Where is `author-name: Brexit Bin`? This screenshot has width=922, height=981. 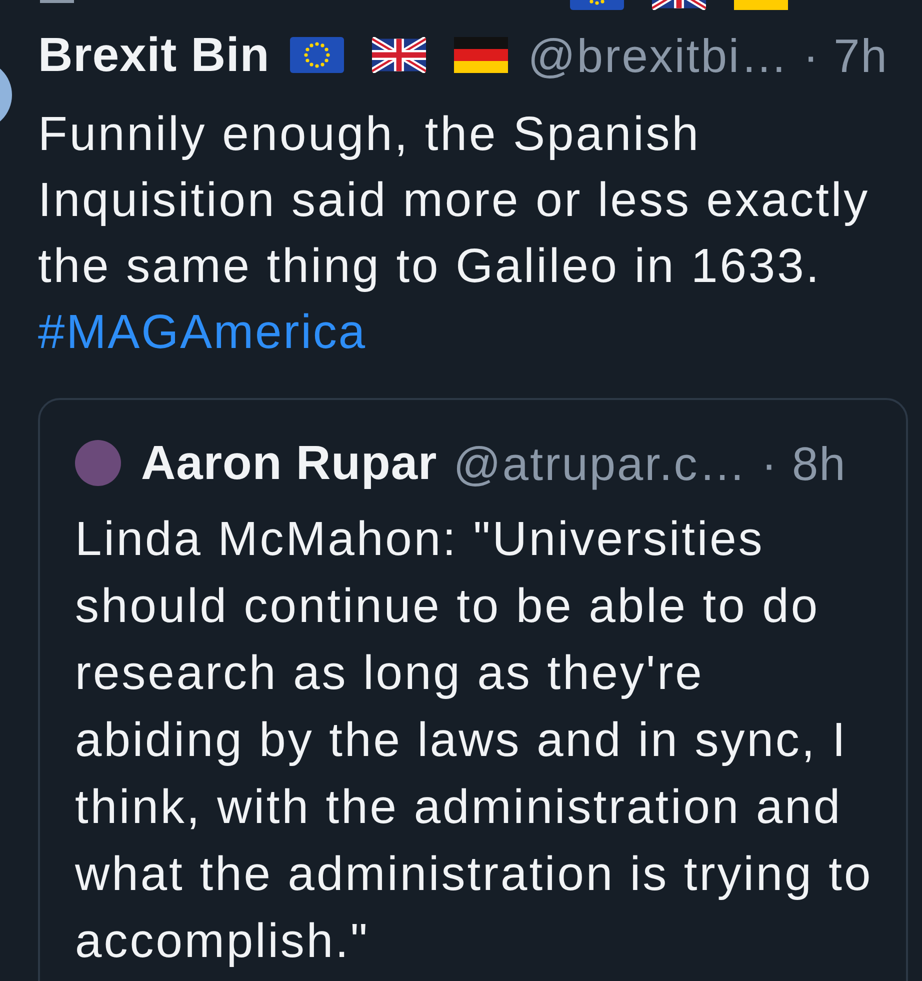
author-name: Brexit Bin is located at coordinates (154, 55).